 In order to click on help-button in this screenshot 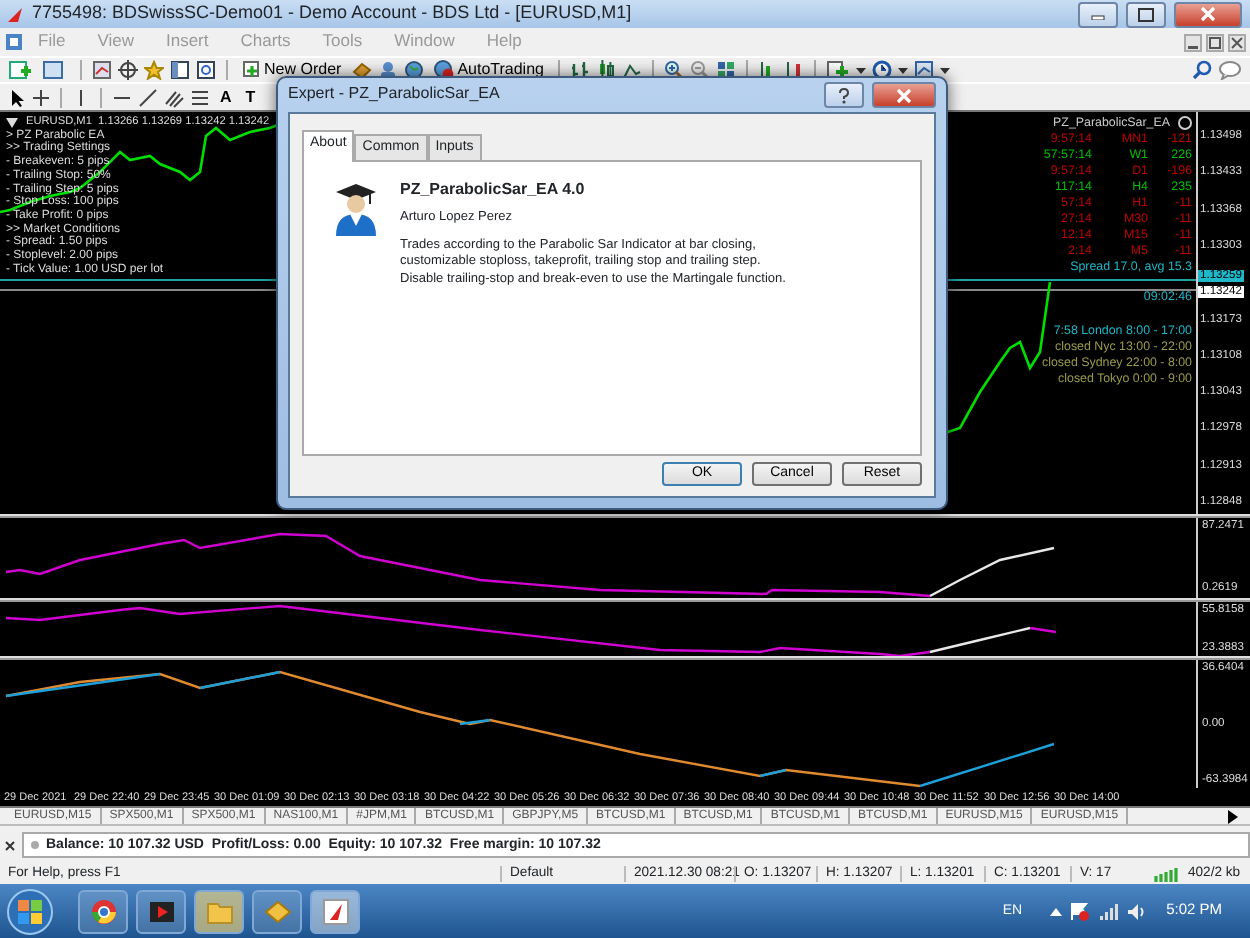, I will do `click(844, 95)`.